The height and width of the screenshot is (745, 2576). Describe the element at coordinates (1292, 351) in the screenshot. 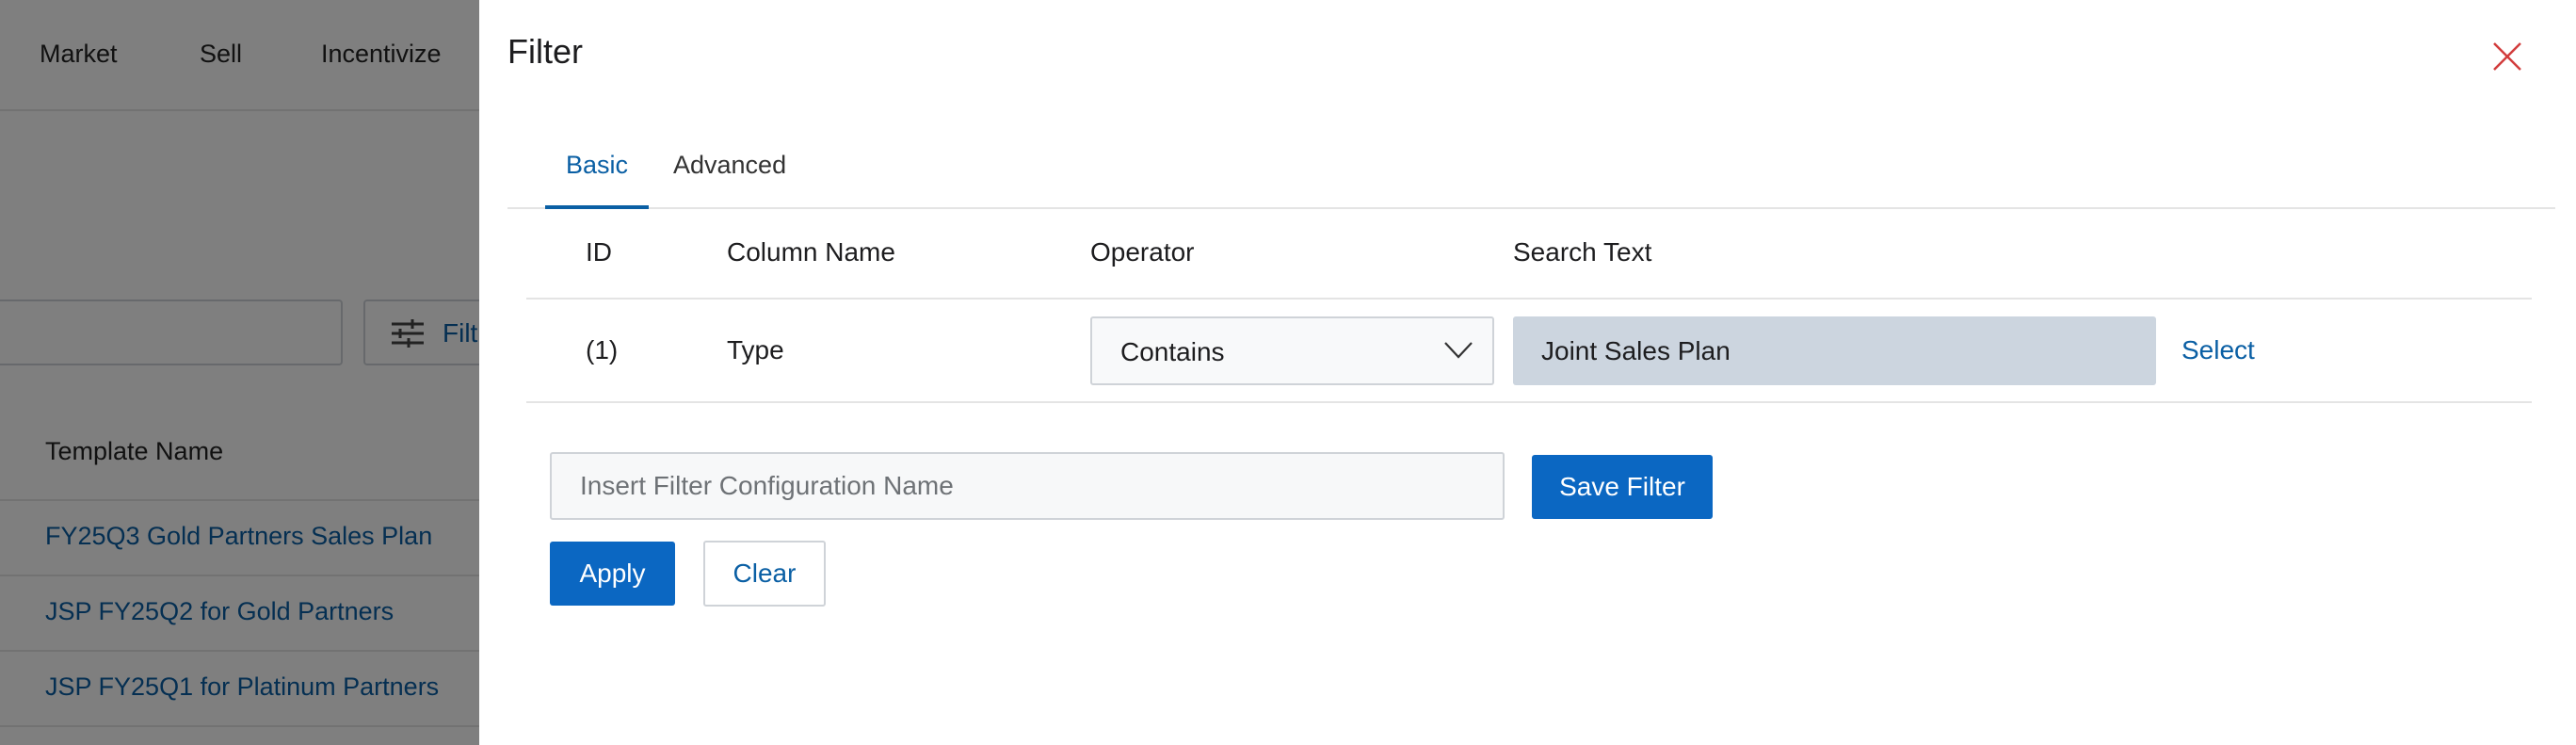

I see `operator-select: Contains` at that location.